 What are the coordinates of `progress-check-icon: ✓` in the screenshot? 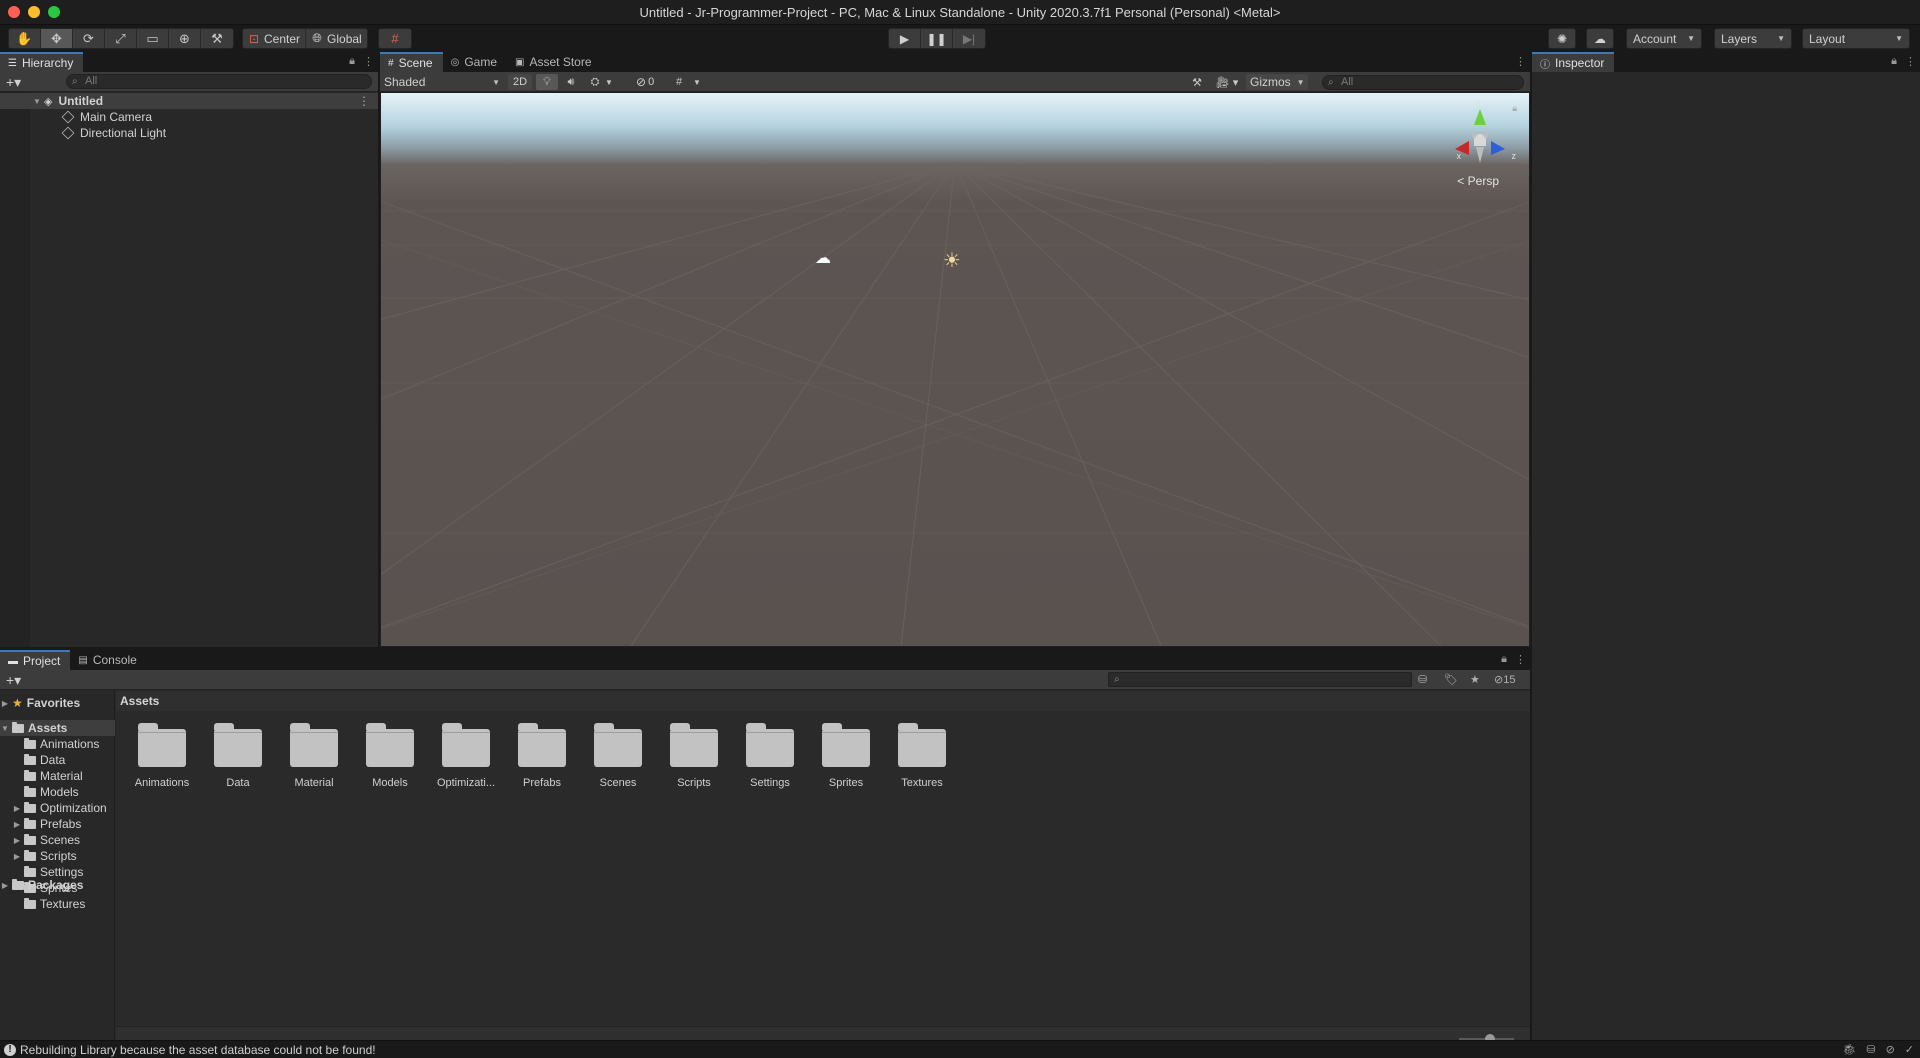 It's located at (1909, 1049).